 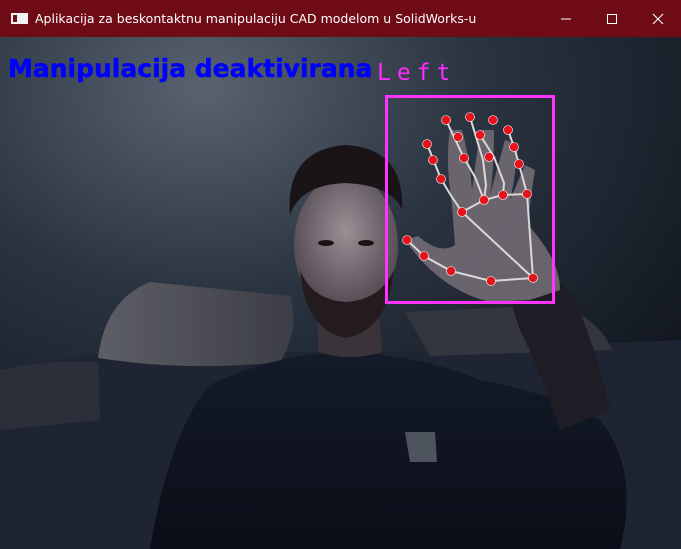 I want to click on minimize-button, so click(x=566, y=18).